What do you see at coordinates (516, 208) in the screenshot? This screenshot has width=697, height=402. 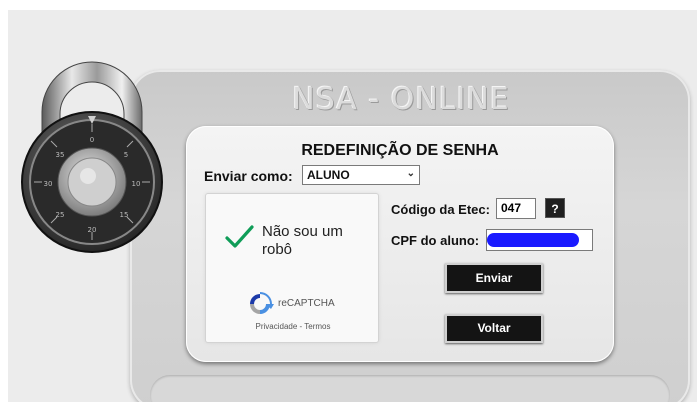 I see `etec-code-input: 047` at bounding box center [516, 208].